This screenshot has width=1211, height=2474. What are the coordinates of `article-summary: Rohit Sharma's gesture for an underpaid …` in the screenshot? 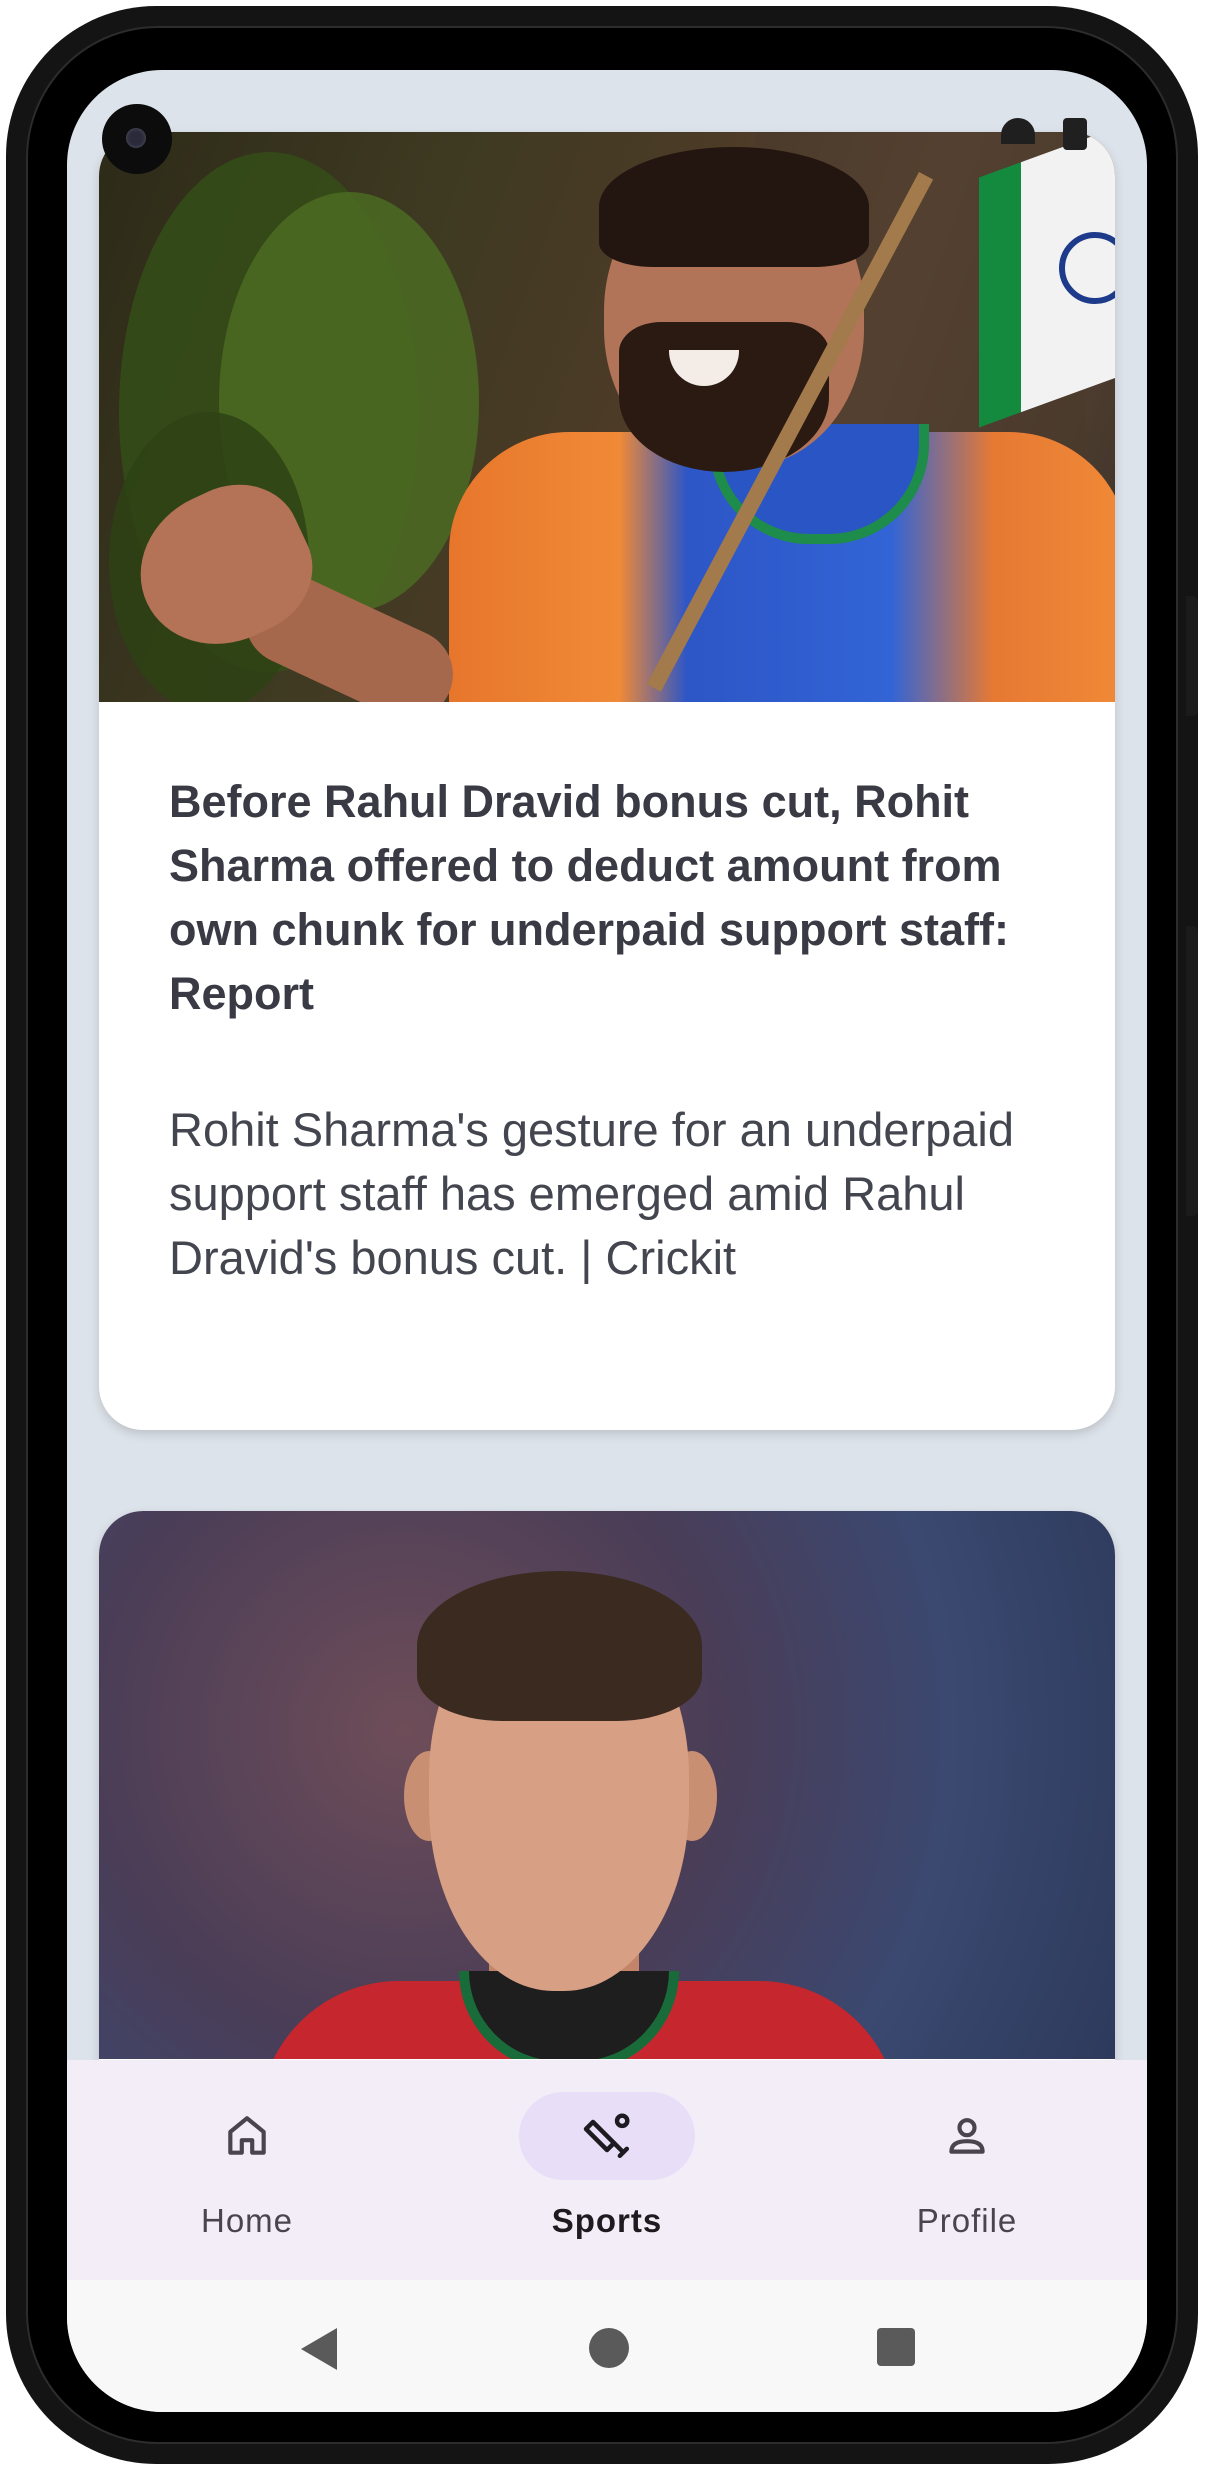 It's located at (592, 1193).